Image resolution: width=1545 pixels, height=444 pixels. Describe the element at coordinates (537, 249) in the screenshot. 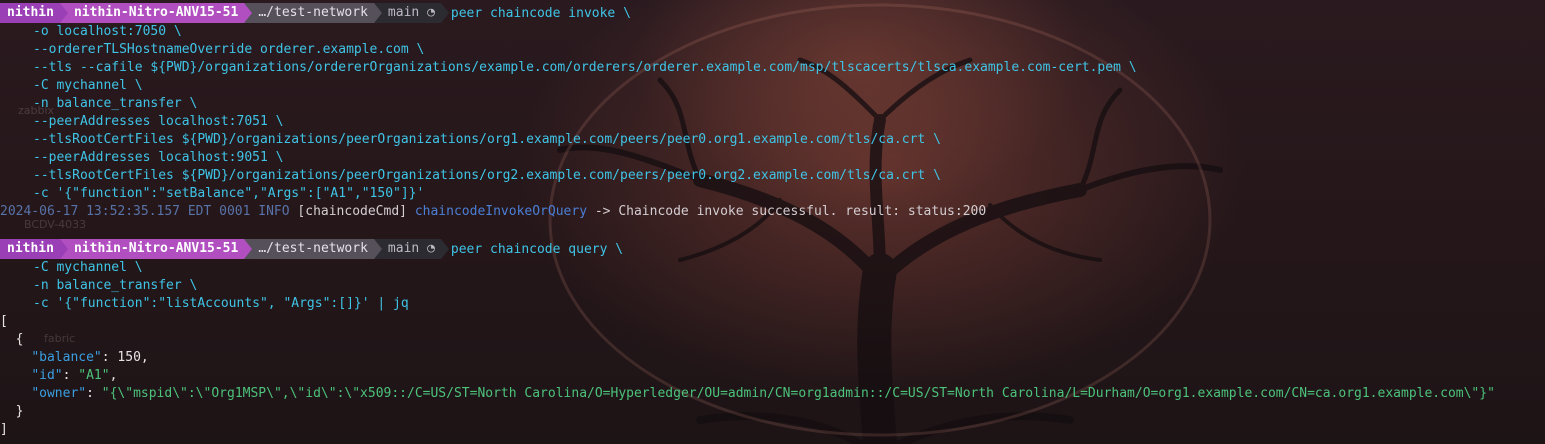

I see `command-text: peer chaincode query \` at that location.